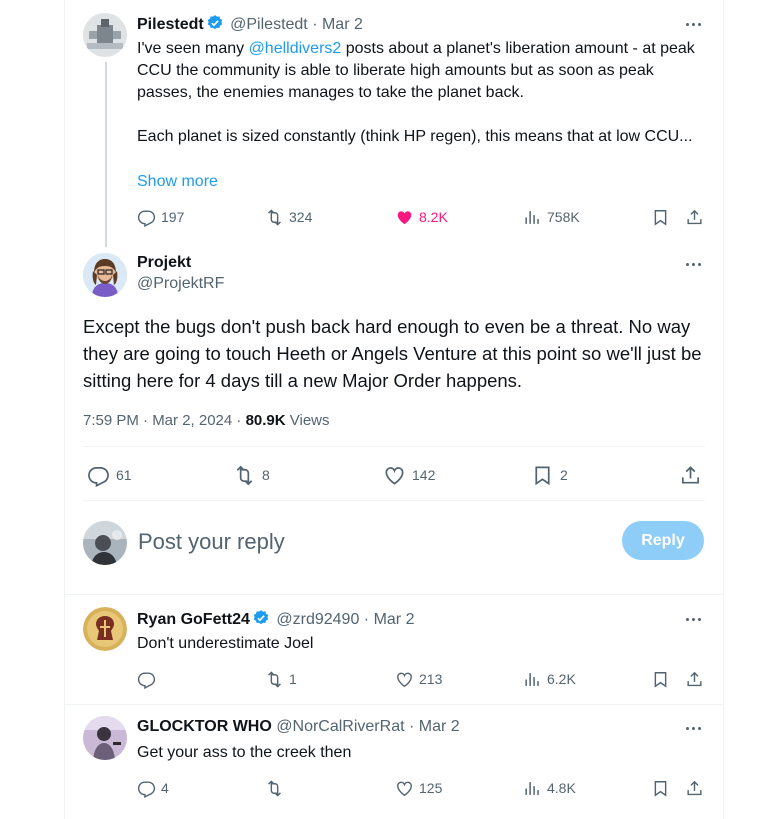 This screenshot has height=819, width=771. What do you see at coordinates (340, 726) in the screenshot?
I see `author-handle: @NorCalRiverRat` at bounding box center [340, 726].